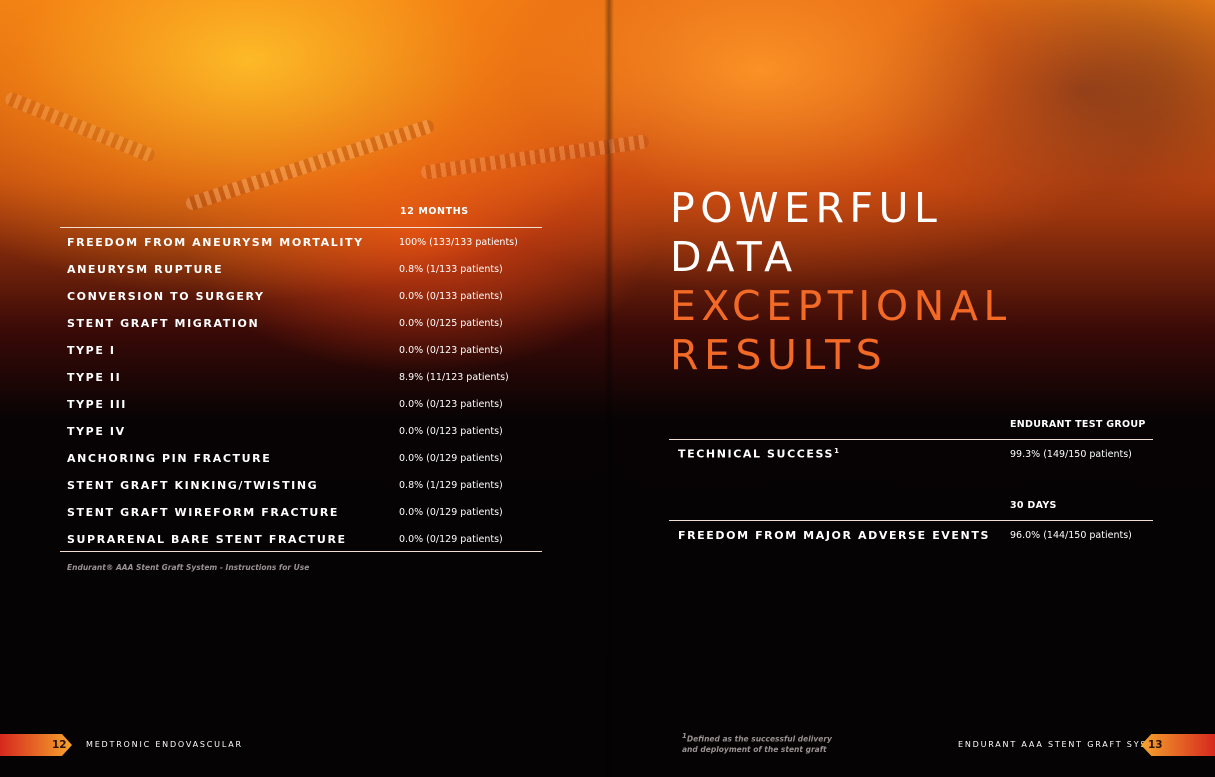  I want to click on row-value: 0.0% (0/125 patients), so click(451, 323).